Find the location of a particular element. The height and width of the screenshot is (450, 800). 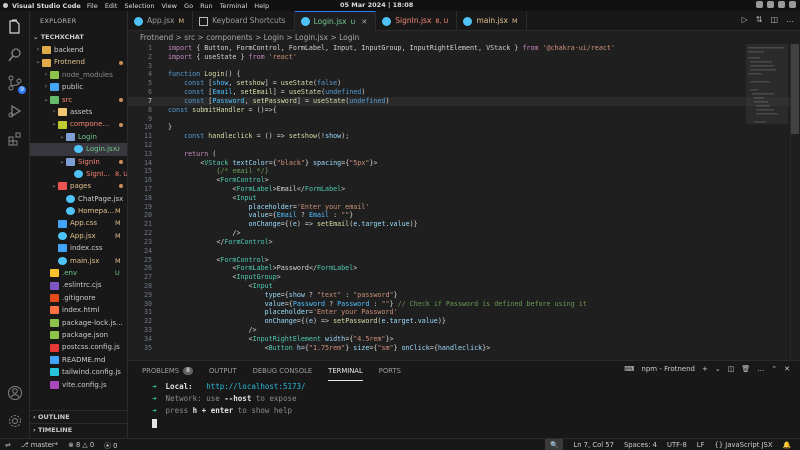

breadcrumb-src: src is located at coordinates (189, 37).